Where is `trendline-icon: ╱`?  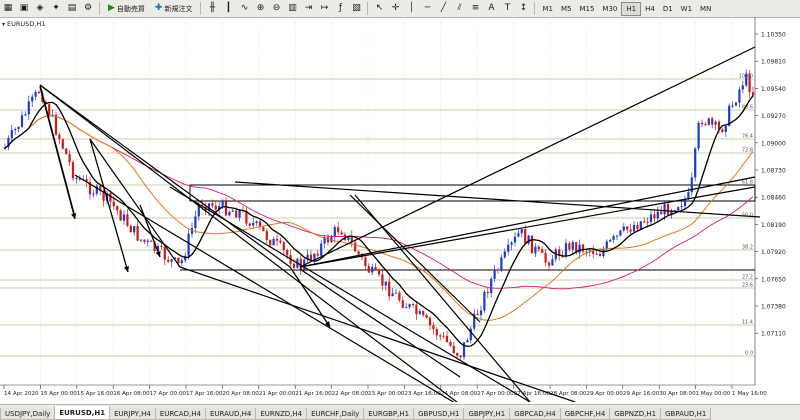 trendline-icon: ╱ is located at coordinates (443, 9).